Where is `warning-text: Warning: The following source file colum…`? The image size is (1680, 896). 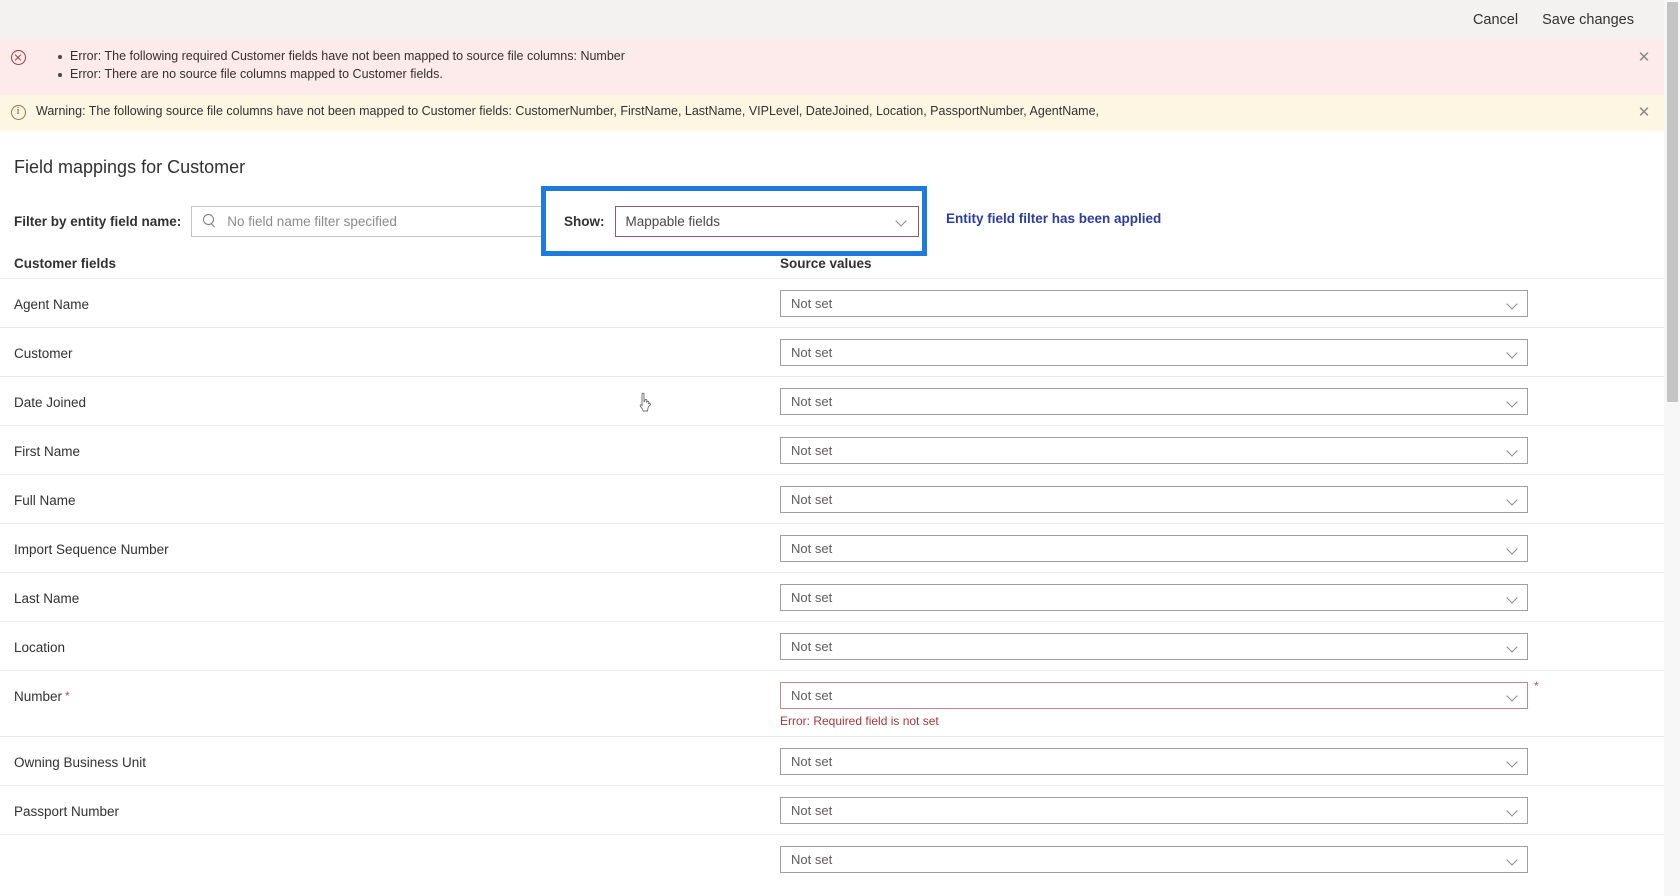
warning-text: Warning: The following source file colum… is located at coordinates (568, 111).